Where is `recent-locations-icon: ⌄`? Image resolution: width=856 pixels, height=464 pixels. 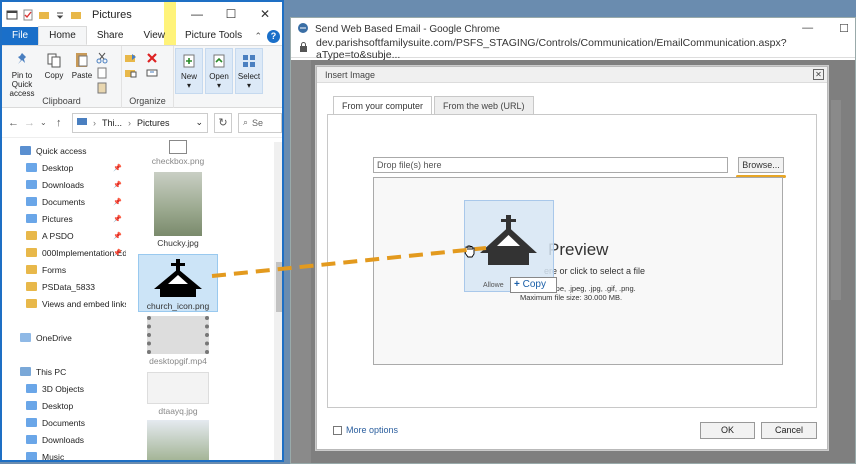 recent-locations-icon: ⌄ is located at coordinates (45, 122).